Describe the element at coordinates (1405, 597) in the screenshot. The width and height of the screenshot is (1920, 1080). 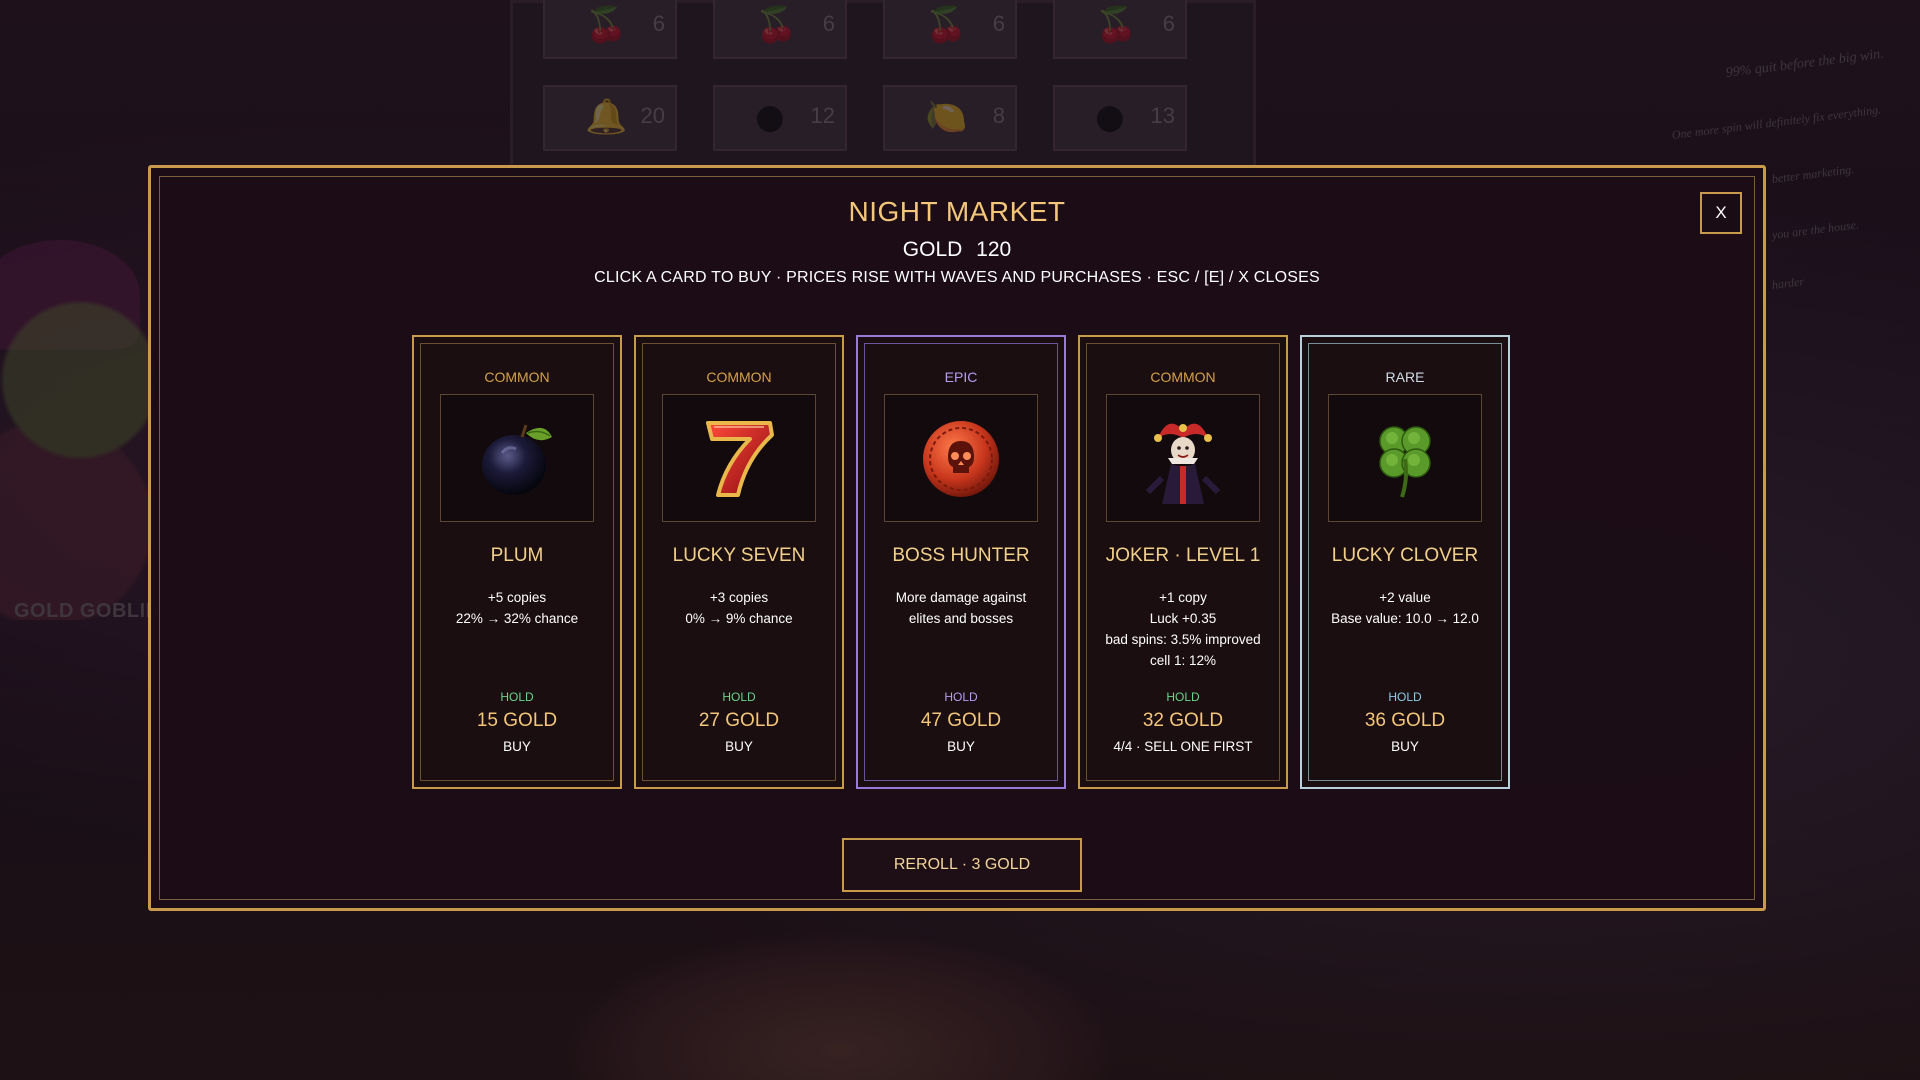
I see `card-desc-line: +2 value` at that location.